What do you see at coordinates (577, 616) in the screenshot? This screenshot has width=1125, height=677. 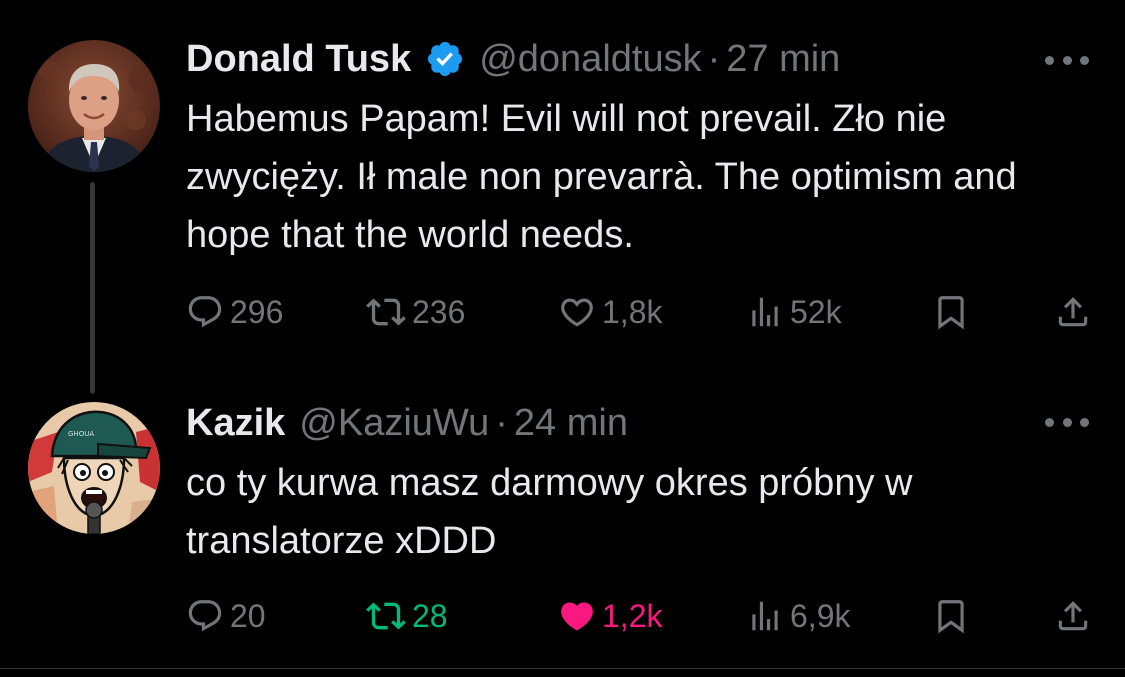 I see `heart-filled-icon` at bounding box center [577, 616].